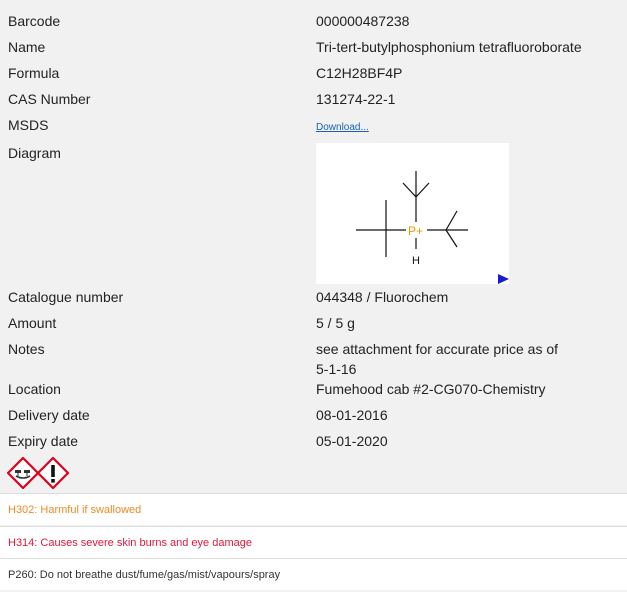 Image resolution: width=627 pixels, height=592 pixels. Describe the element at coordinates (336, 369) in the screenshot. I see `notes-value-line-2: 5-1-16` at that location.